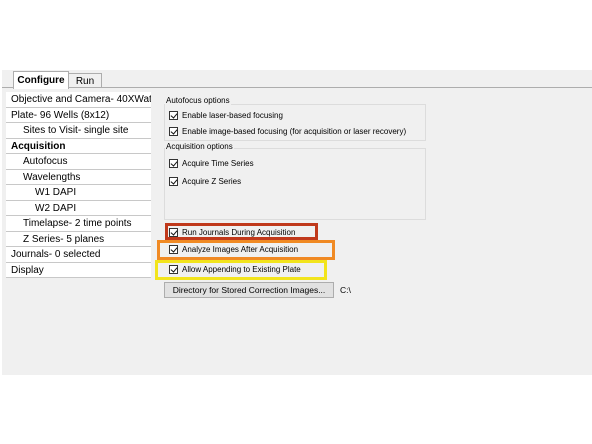 This screenshot has height=444, width=592. What do you see at coordinates (173, 249) in the screenshot?
I see `analyze-images-checkbox` at bounding box center [173, 249].